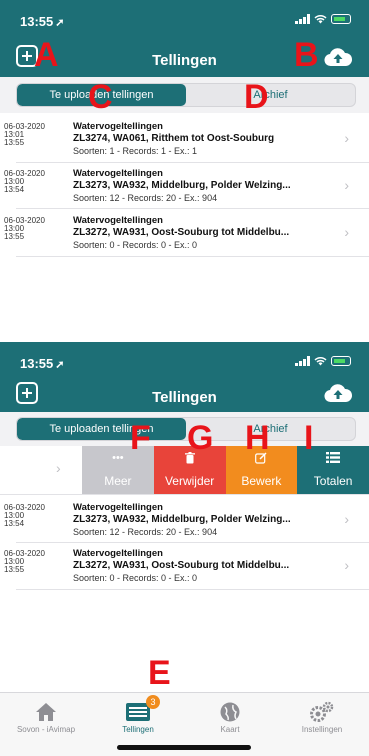 The width and height of the screenshot is (369, 756). What do you see at coordinates (159, 673) in the screenshot?
I see `annotation-e: E` at bounding box center [159, 673].